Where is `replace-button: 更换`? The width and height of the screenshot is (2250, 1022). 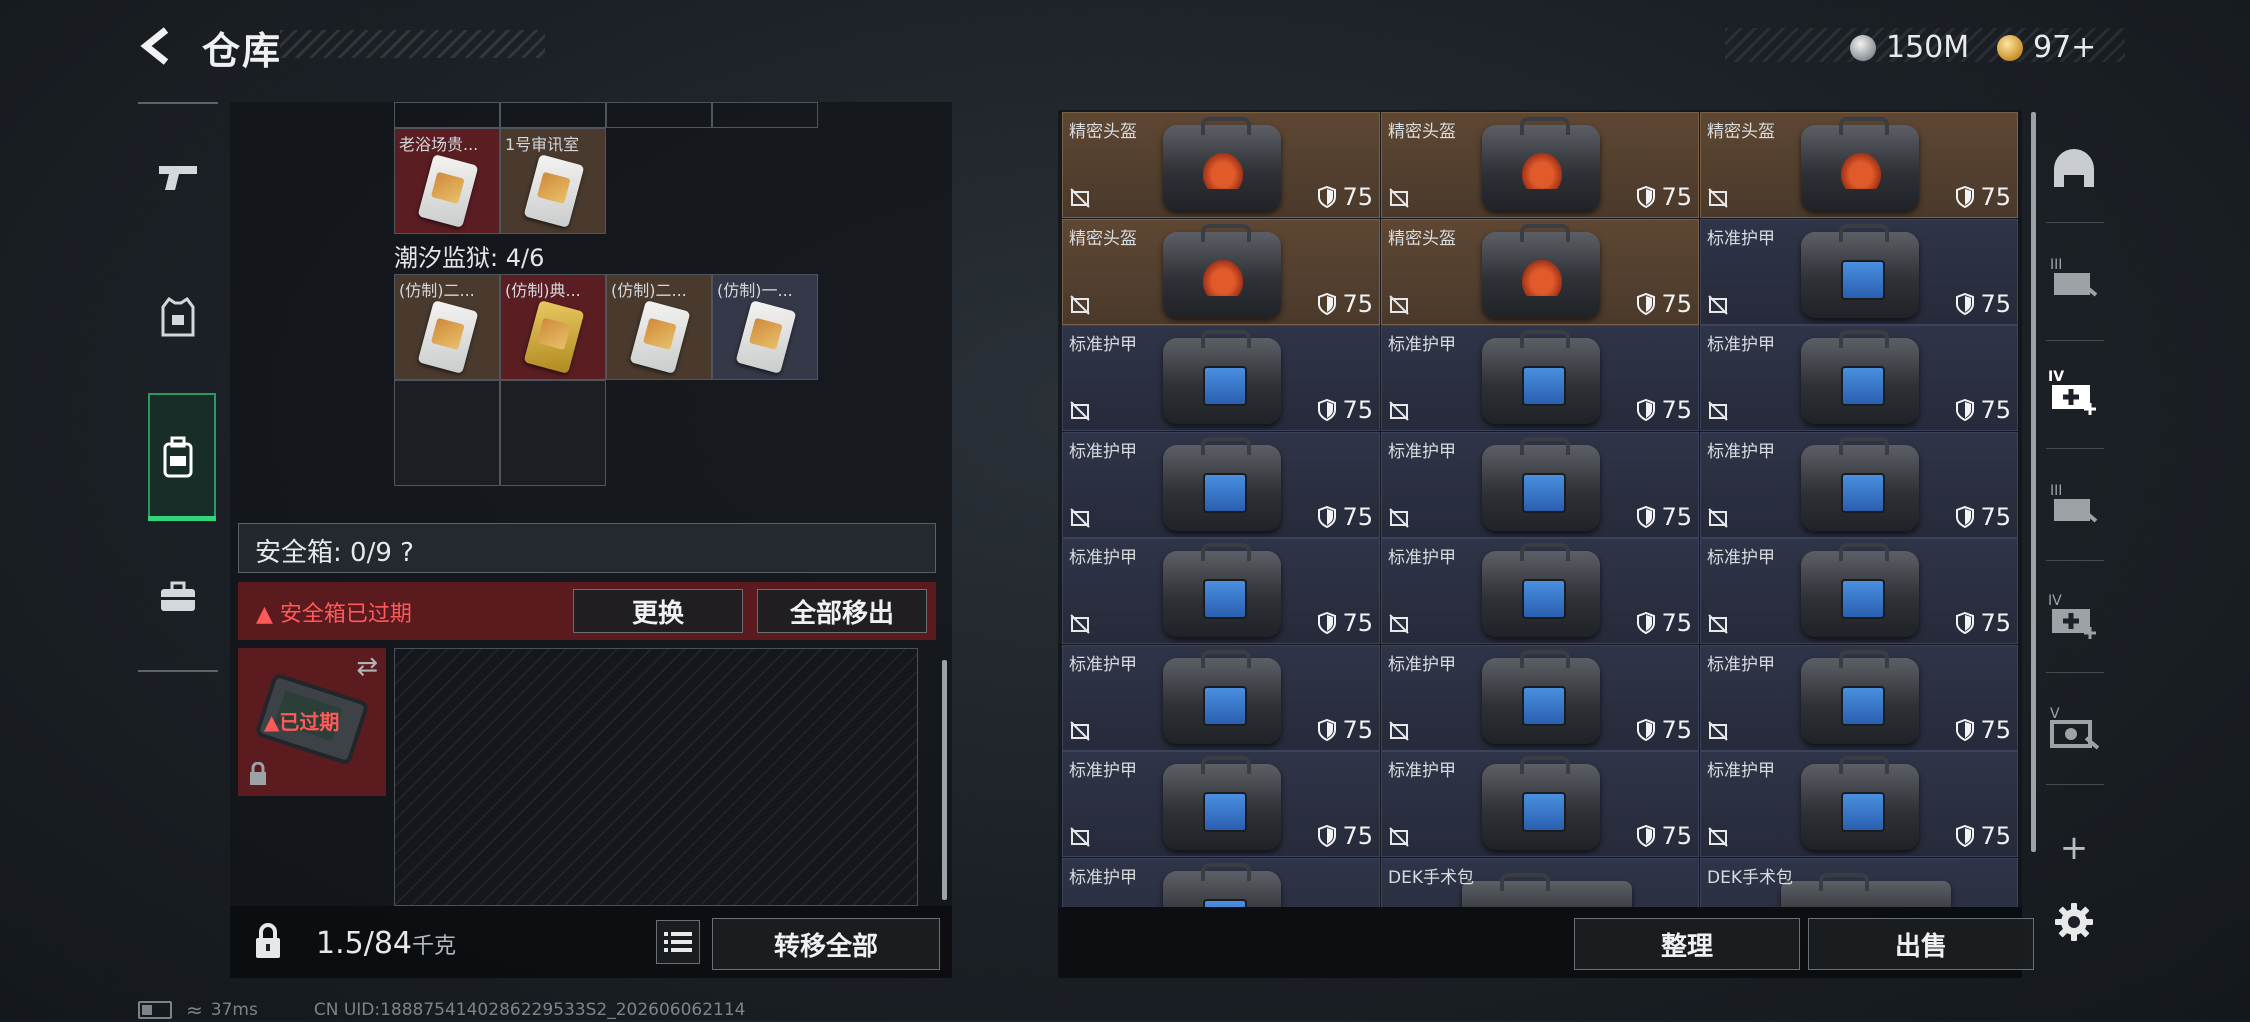
replace-button: 更换 is located at coordinates (658, 611).